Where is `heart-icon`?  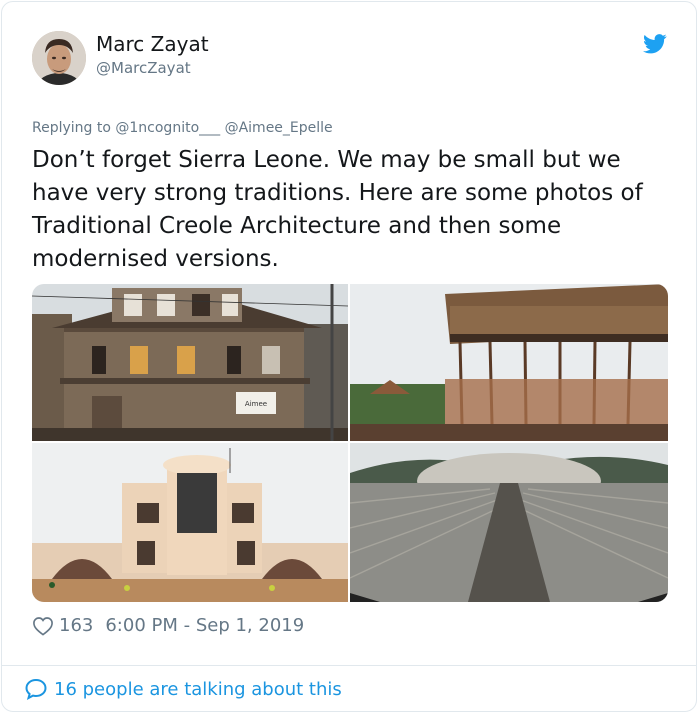
heart-icon is located at coordinates (43, 626).